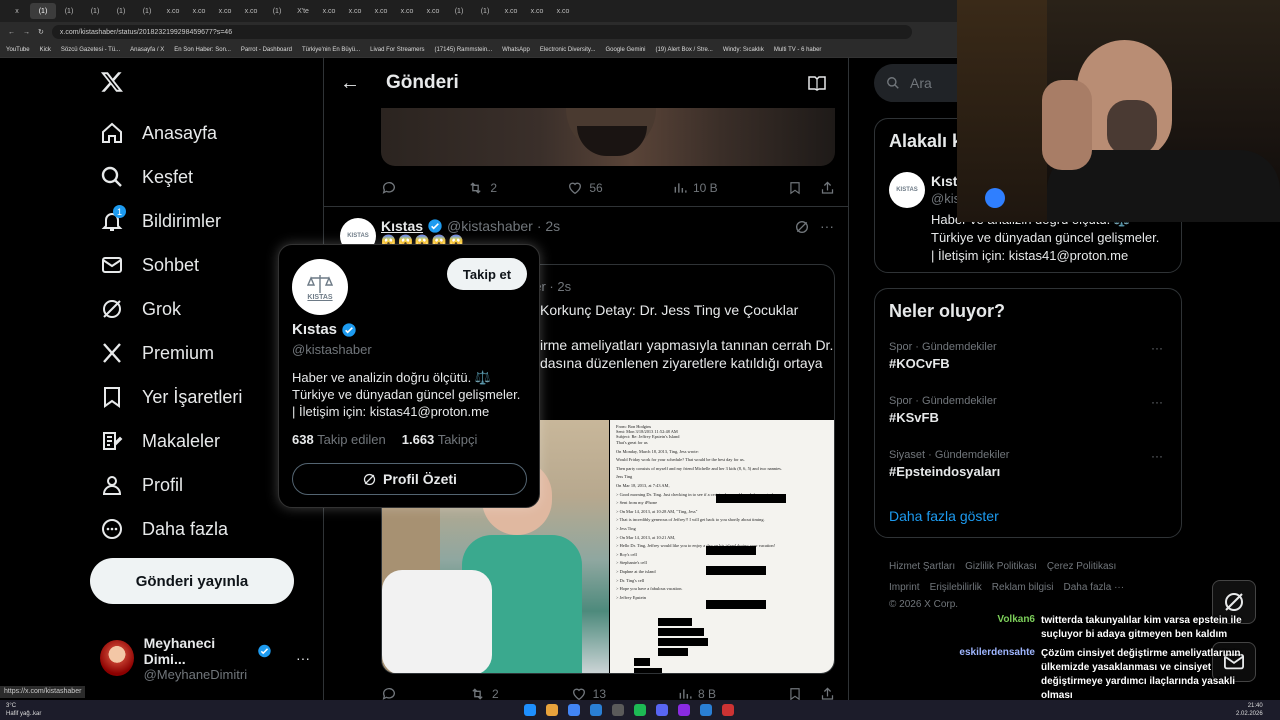  I want to click on post-button: Gönderi yayınla, so click(192, 581).